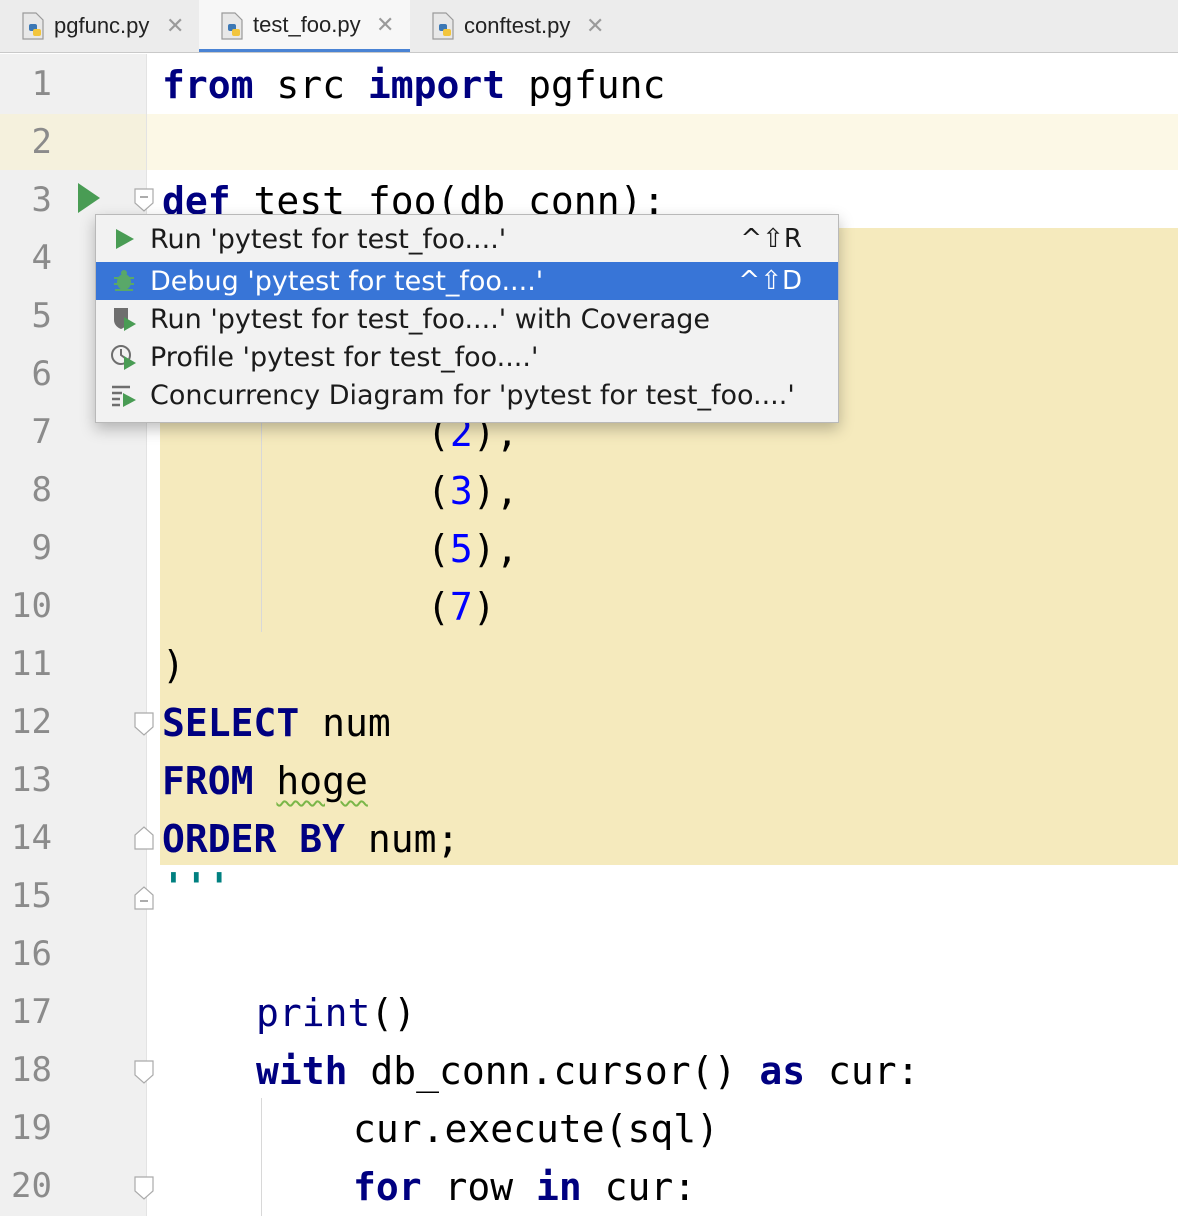 The width and height of the screenshot is (1178, 1216). I want to click on tab-label: test_foo.py, so click(307, 24).